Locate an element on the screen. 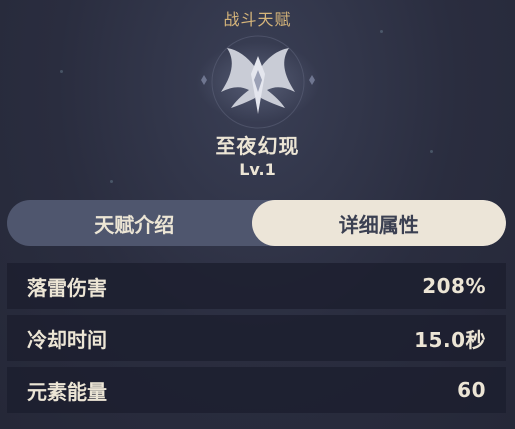  tab-bar: 天赋介绍 详细属性 is located at coordinates (256, 223).